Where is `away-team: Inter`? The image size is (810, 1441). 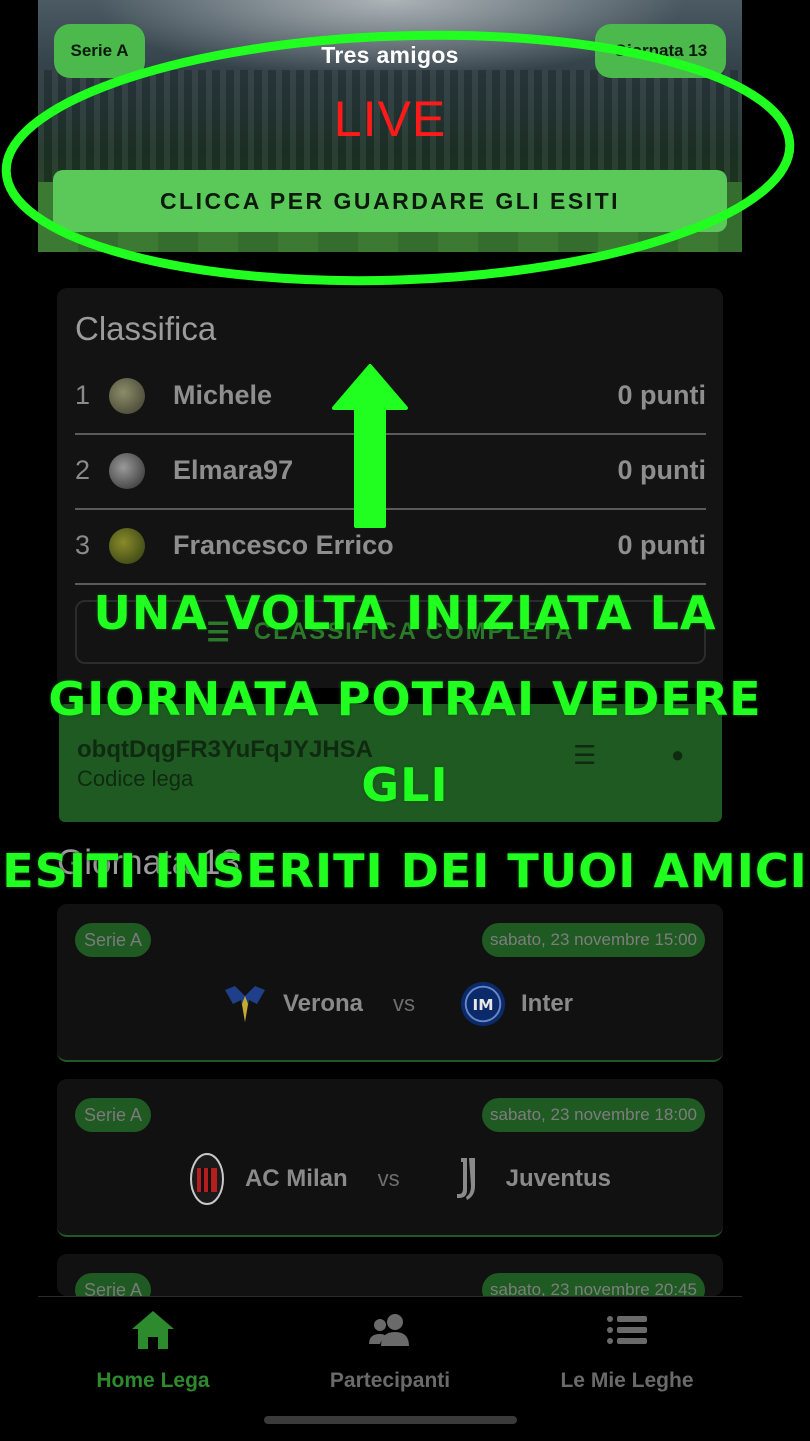
away-team: Inter is located at coordinates (547, 1003).